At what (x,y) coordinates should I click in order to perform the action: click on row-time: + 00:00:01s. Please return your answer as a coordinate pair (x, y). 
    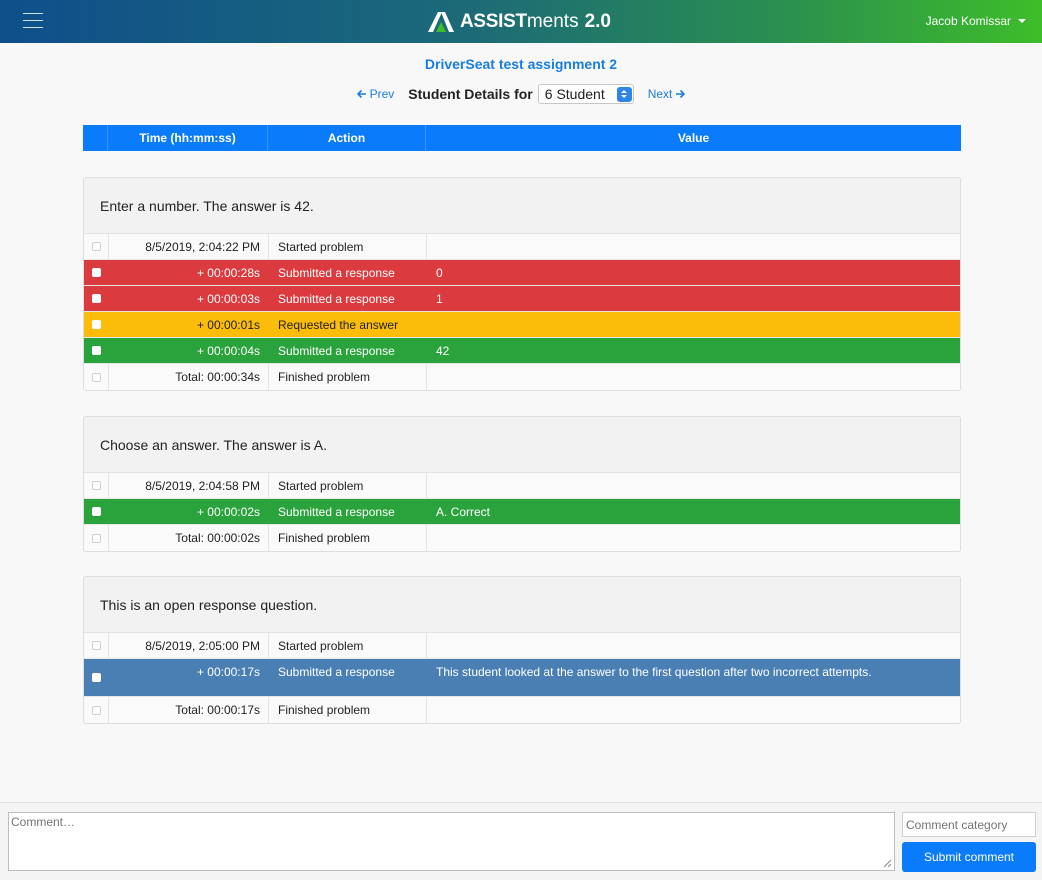
    Looking at the image, I should click on (228, 324).